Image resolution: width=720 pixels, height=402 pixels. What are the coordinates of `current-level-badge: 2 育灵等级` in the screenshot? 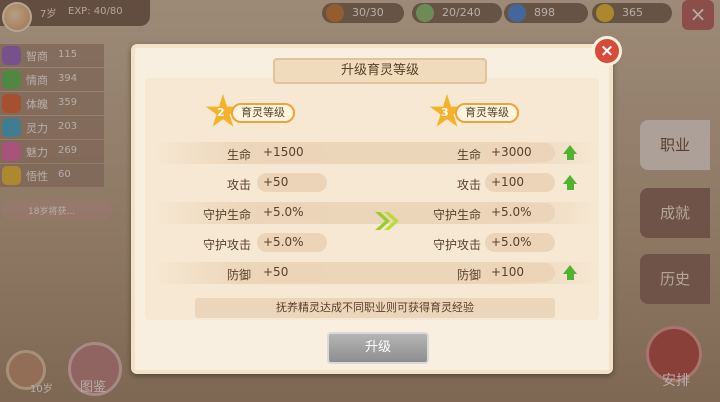 It's located at (255, 112).